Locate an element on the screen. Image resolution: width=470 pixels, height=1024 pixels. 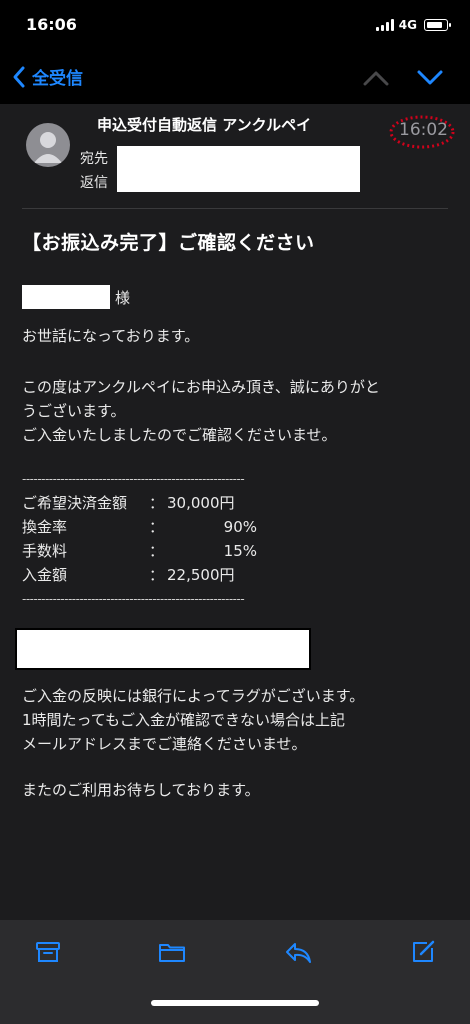
back-button: 全受信 is located at coordinates (47, 76).